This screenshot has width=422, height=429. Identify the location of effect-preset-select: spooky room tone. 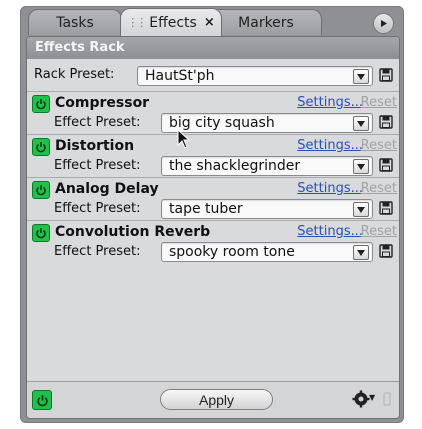
(267, 252).